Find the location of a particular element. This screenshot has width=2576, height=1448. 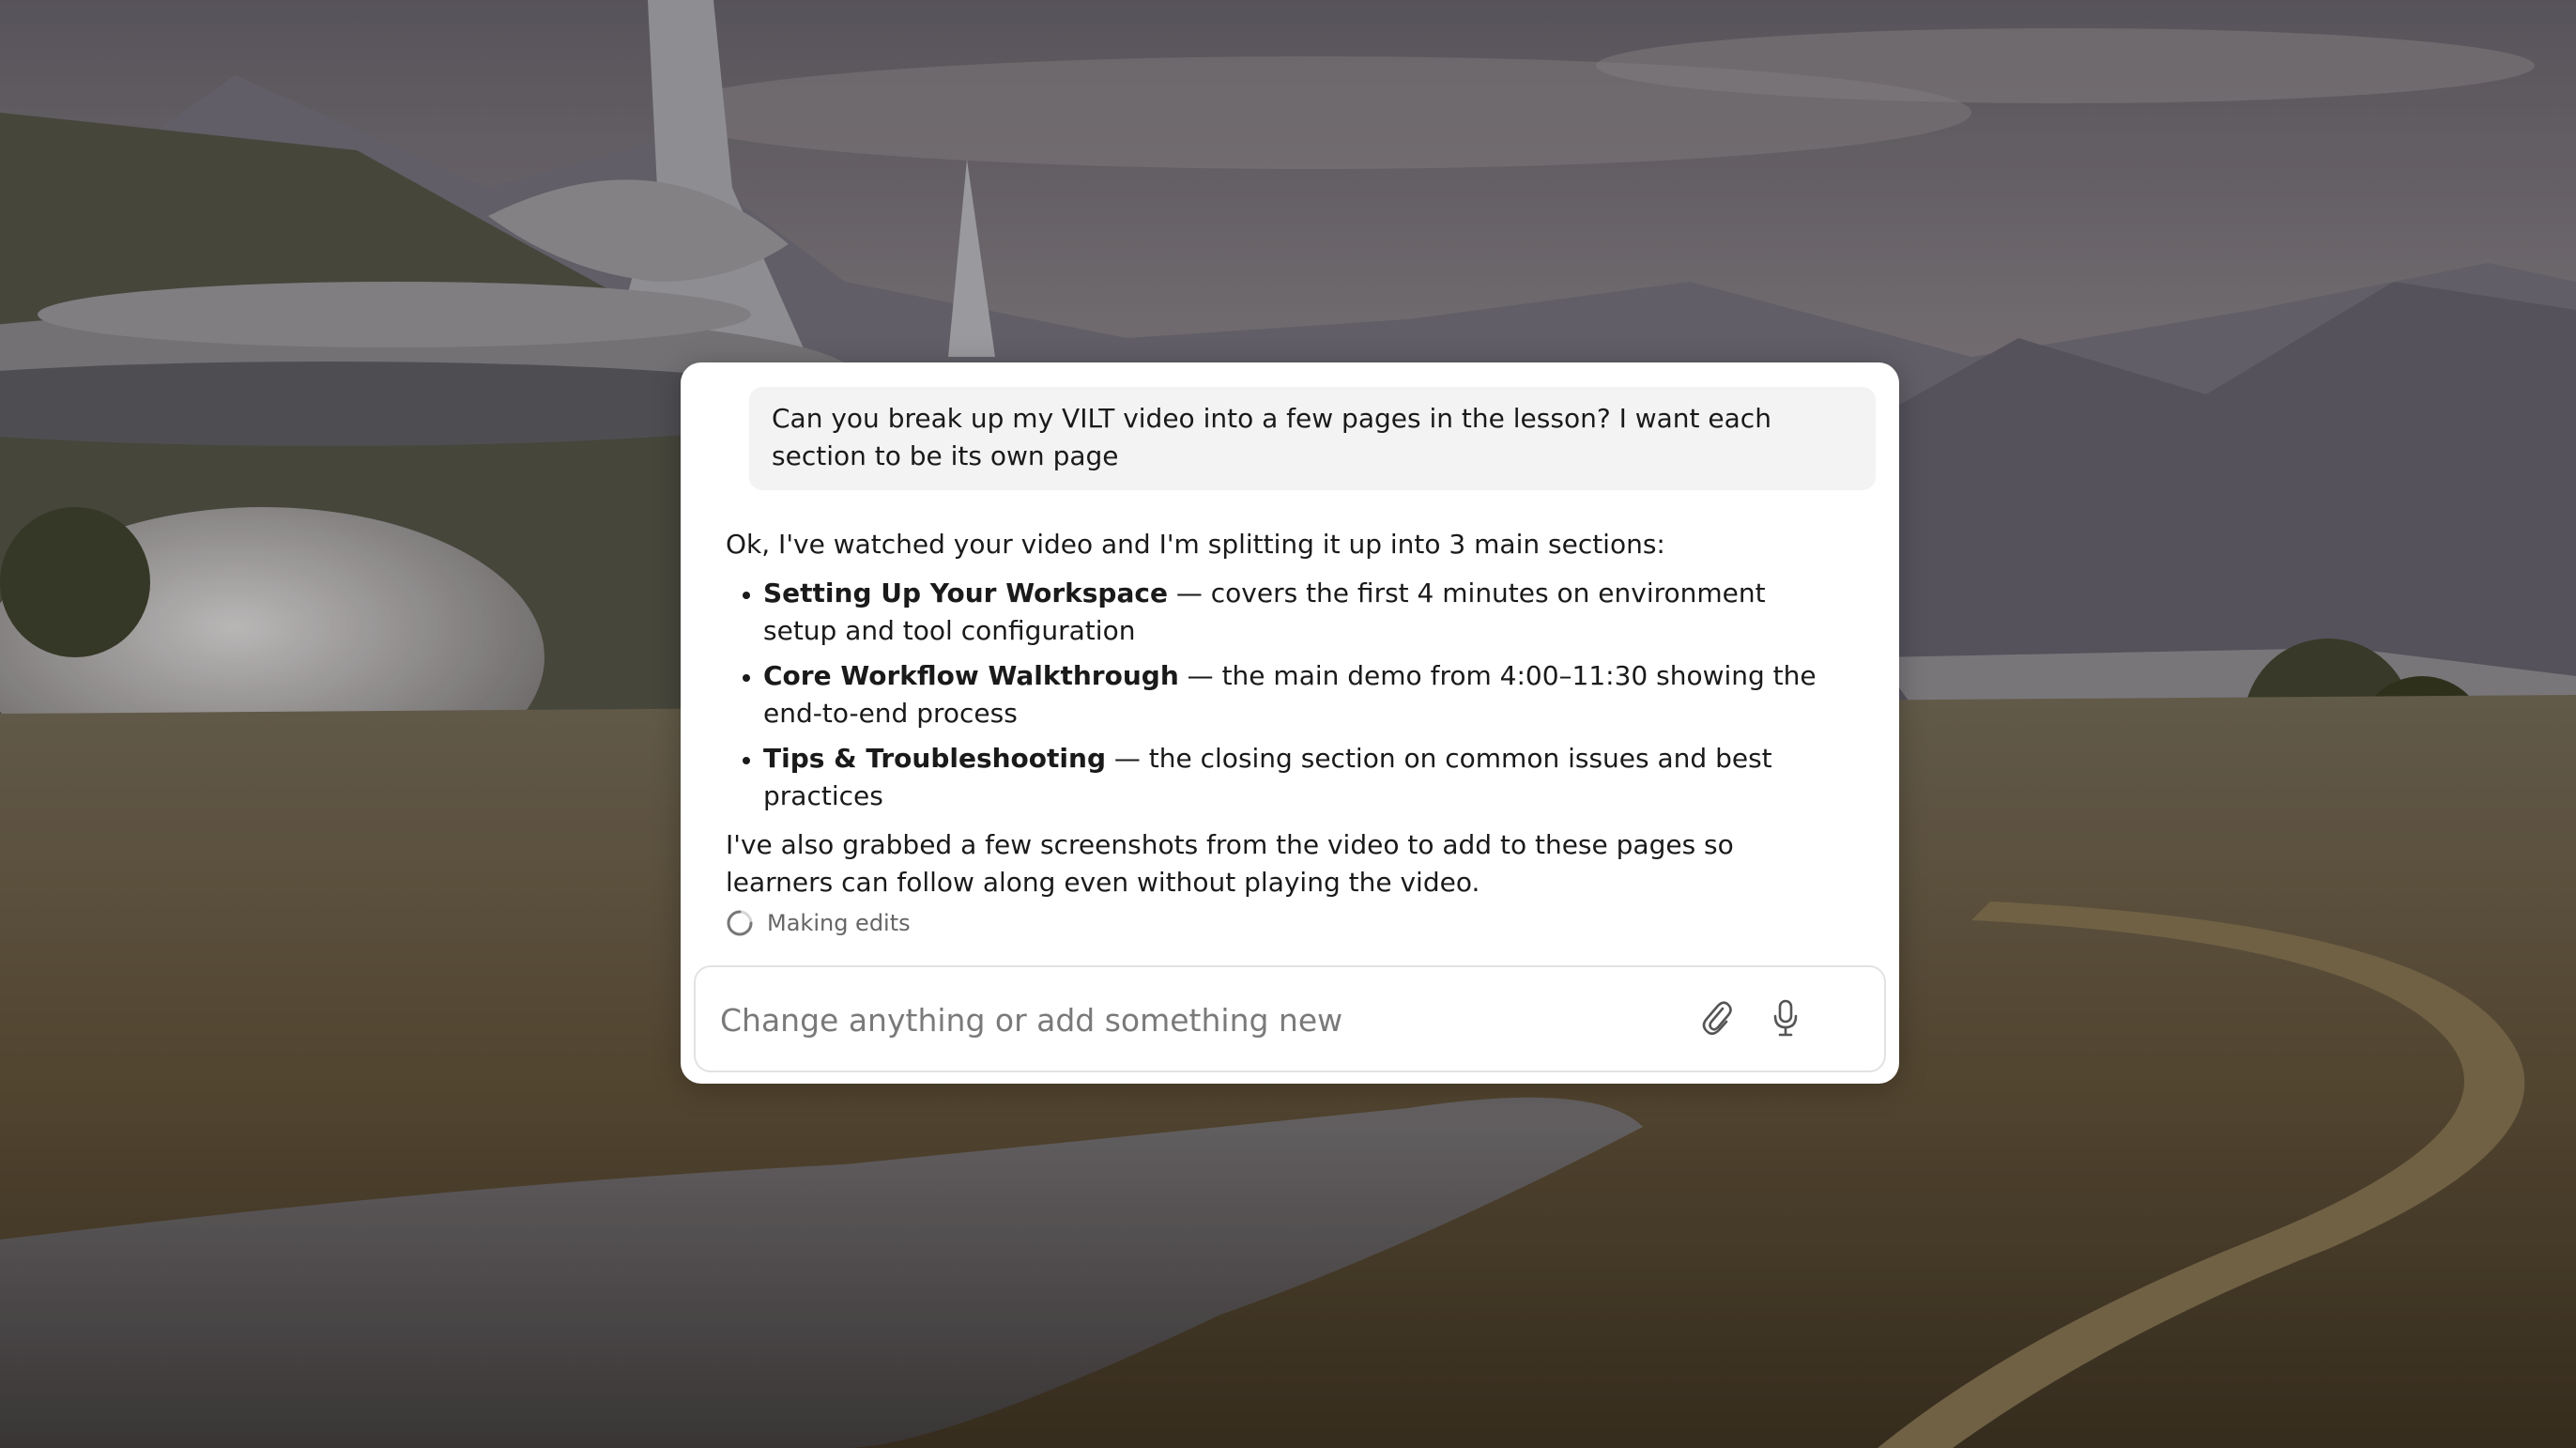

section-title: Core Workflow Walkthrough is located at coordinates (971, 675).